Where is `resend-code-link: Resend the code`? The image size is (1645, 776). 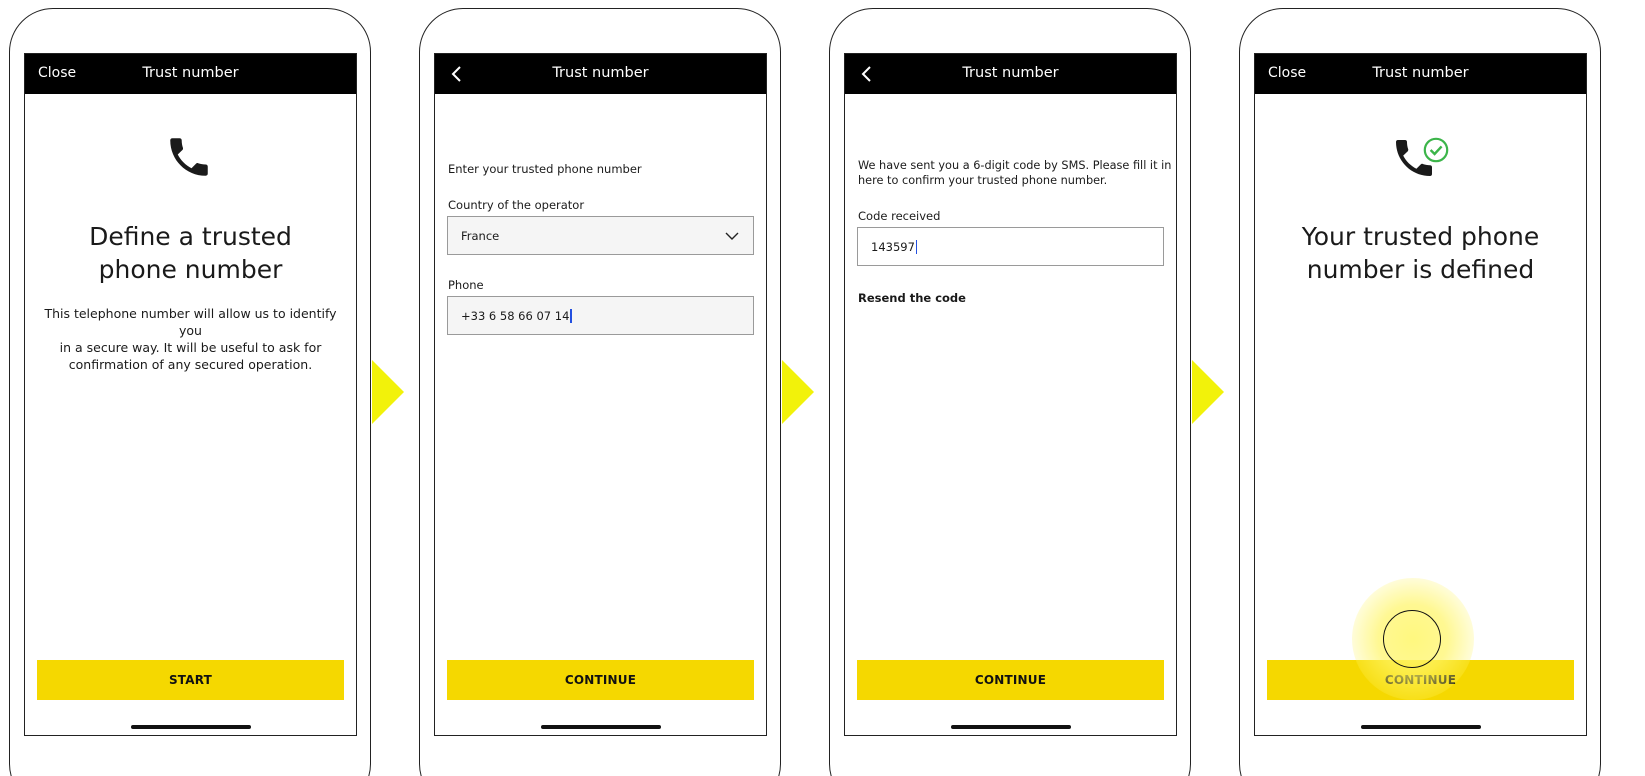
resend-code-link: Resend the code is located at coordinates (912, 298).